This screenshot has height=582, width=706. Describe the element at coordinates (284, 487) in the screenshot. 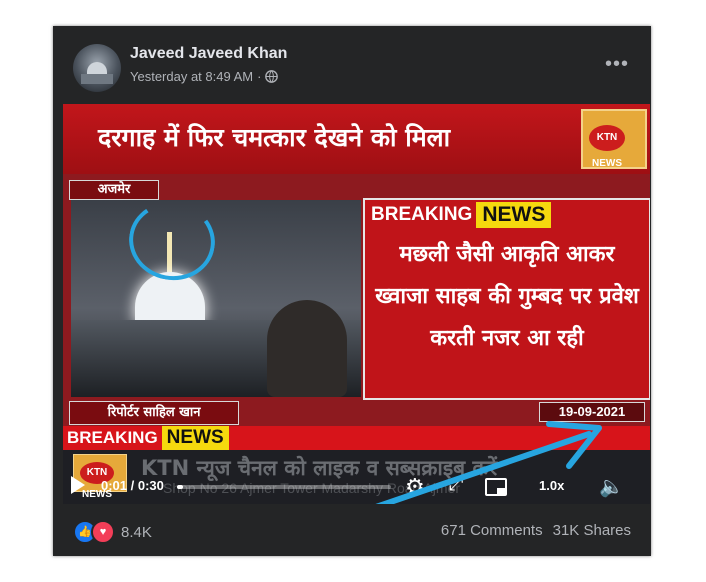

I see `seek-bar` at that location.